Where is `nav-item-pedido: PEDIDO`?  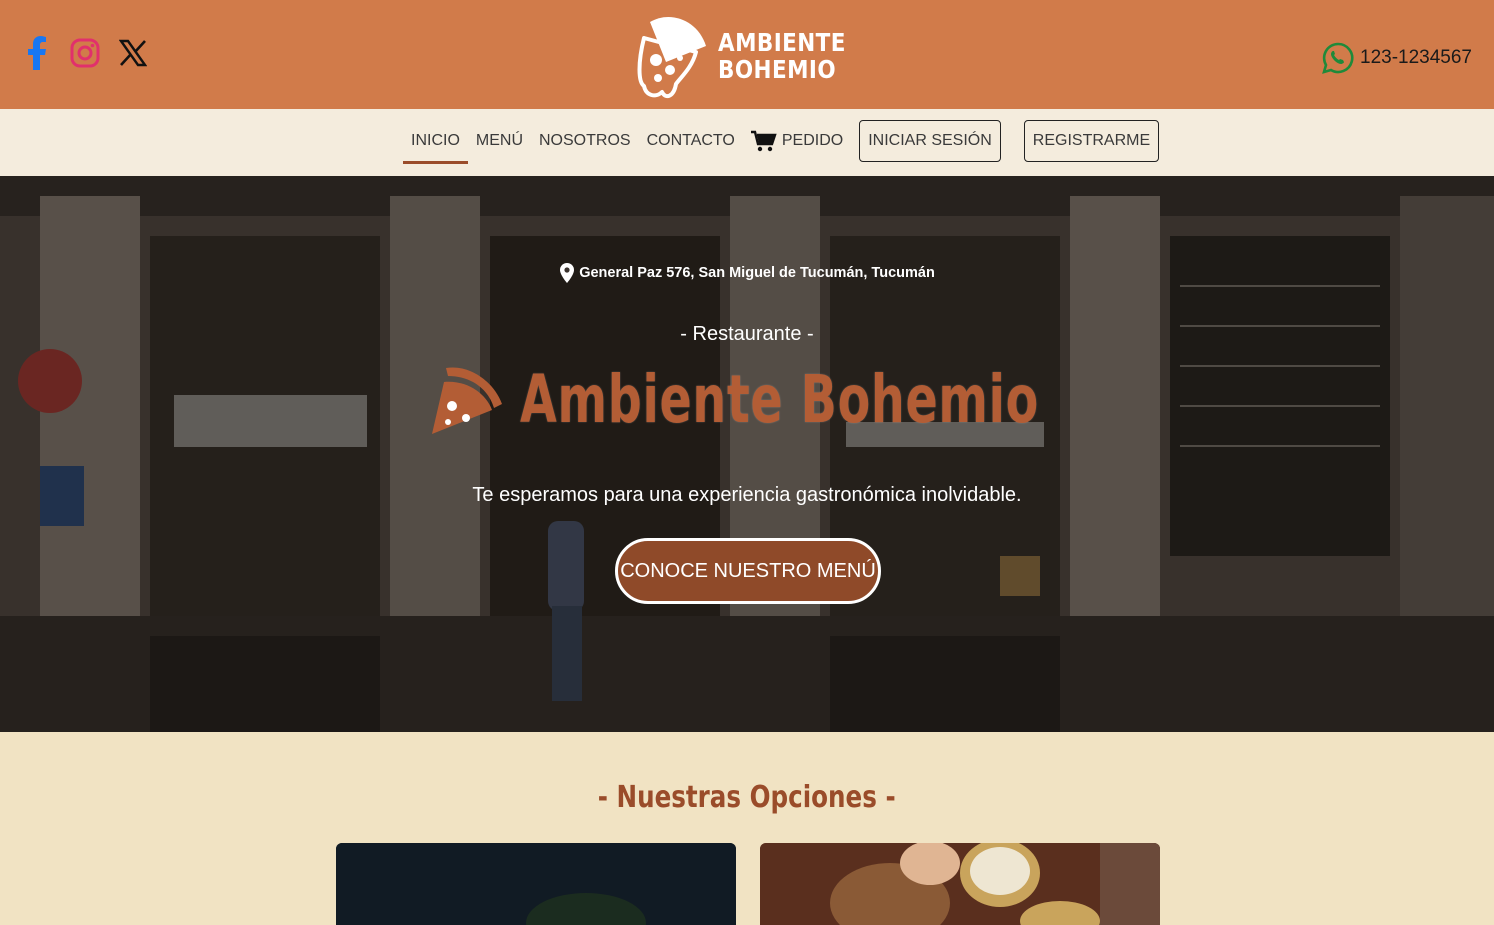
nav-item-pedido: PEDIDO is located at coordinates (797, 141).